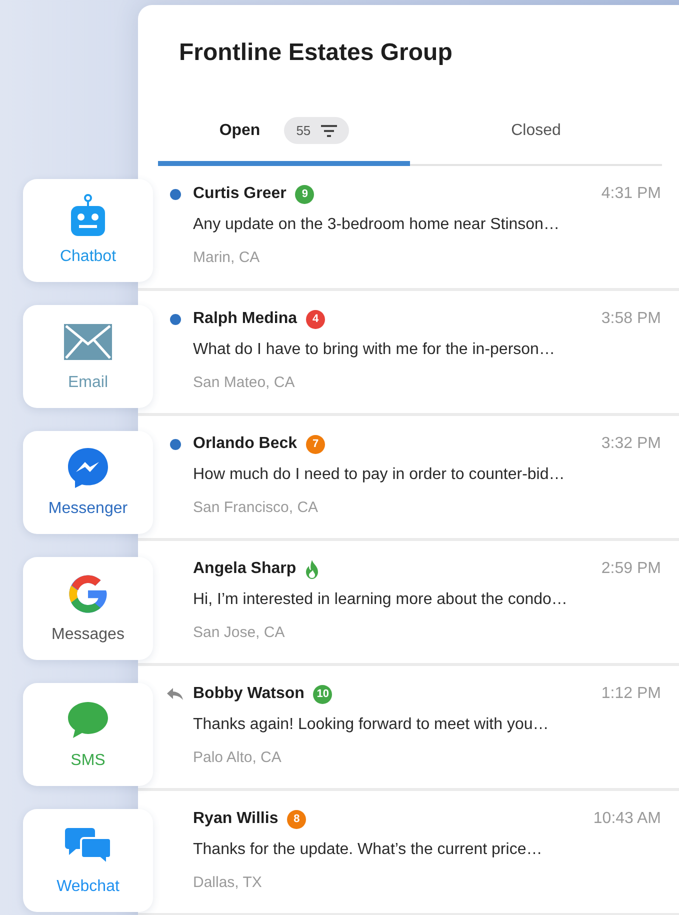  What do you see at coordinates (631, 694) in the screenshot?
I see `message-time: 1:12 PM` at bounding box center [631, 694].